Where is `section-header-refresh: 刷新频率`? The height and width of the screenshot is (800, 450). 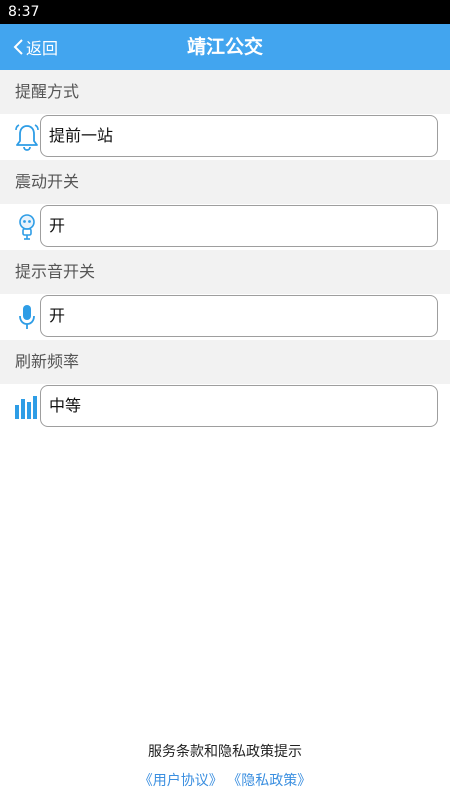 section-header-refresh: 刷新频率 is located at coordinates (225, 362).